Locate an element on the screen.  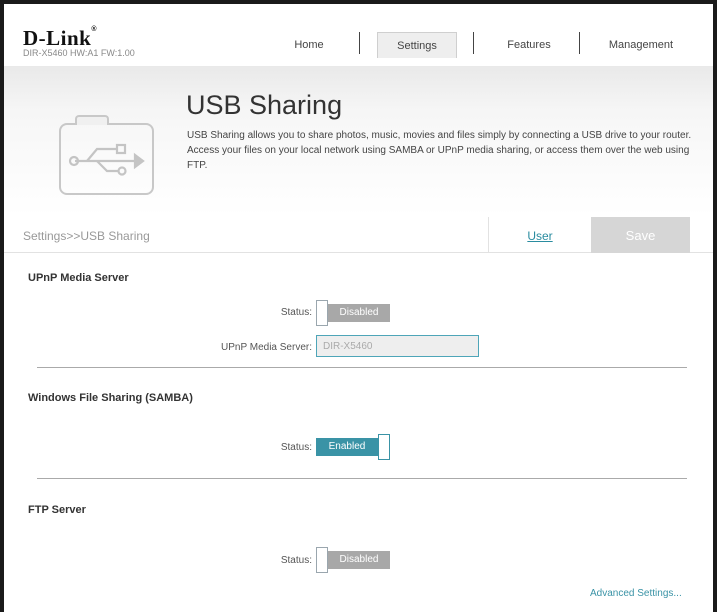
ftp-status-label: Status: is located at coordinates (296, 560).